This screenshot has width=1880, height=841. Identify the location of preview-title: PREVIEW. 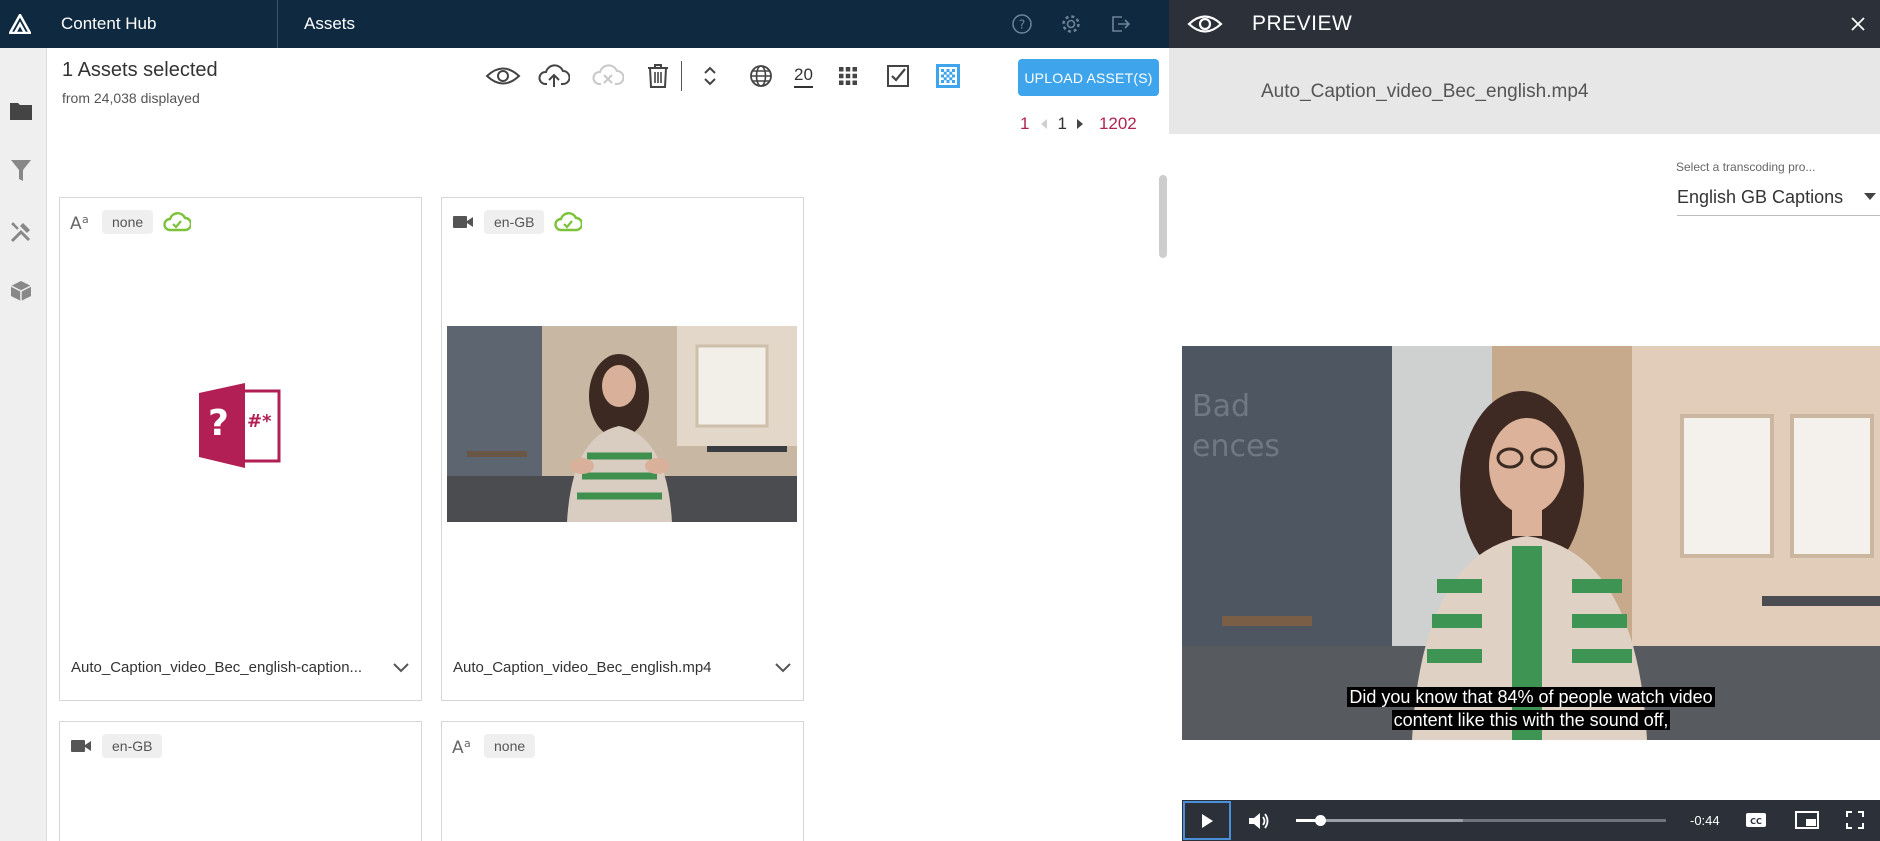
(1302, 23).